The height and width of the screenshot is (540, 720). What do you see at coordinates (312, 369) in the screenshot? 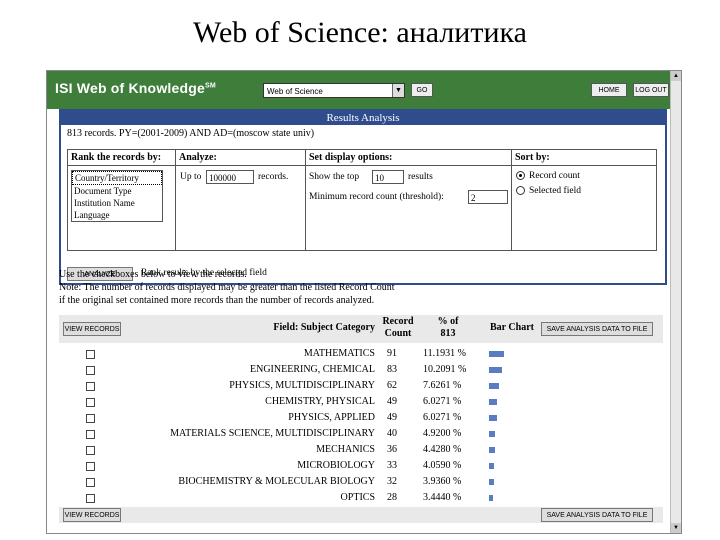
I see `subject-category: ENGINEERING, CHEMICAL` at bounding box center [312, 369].